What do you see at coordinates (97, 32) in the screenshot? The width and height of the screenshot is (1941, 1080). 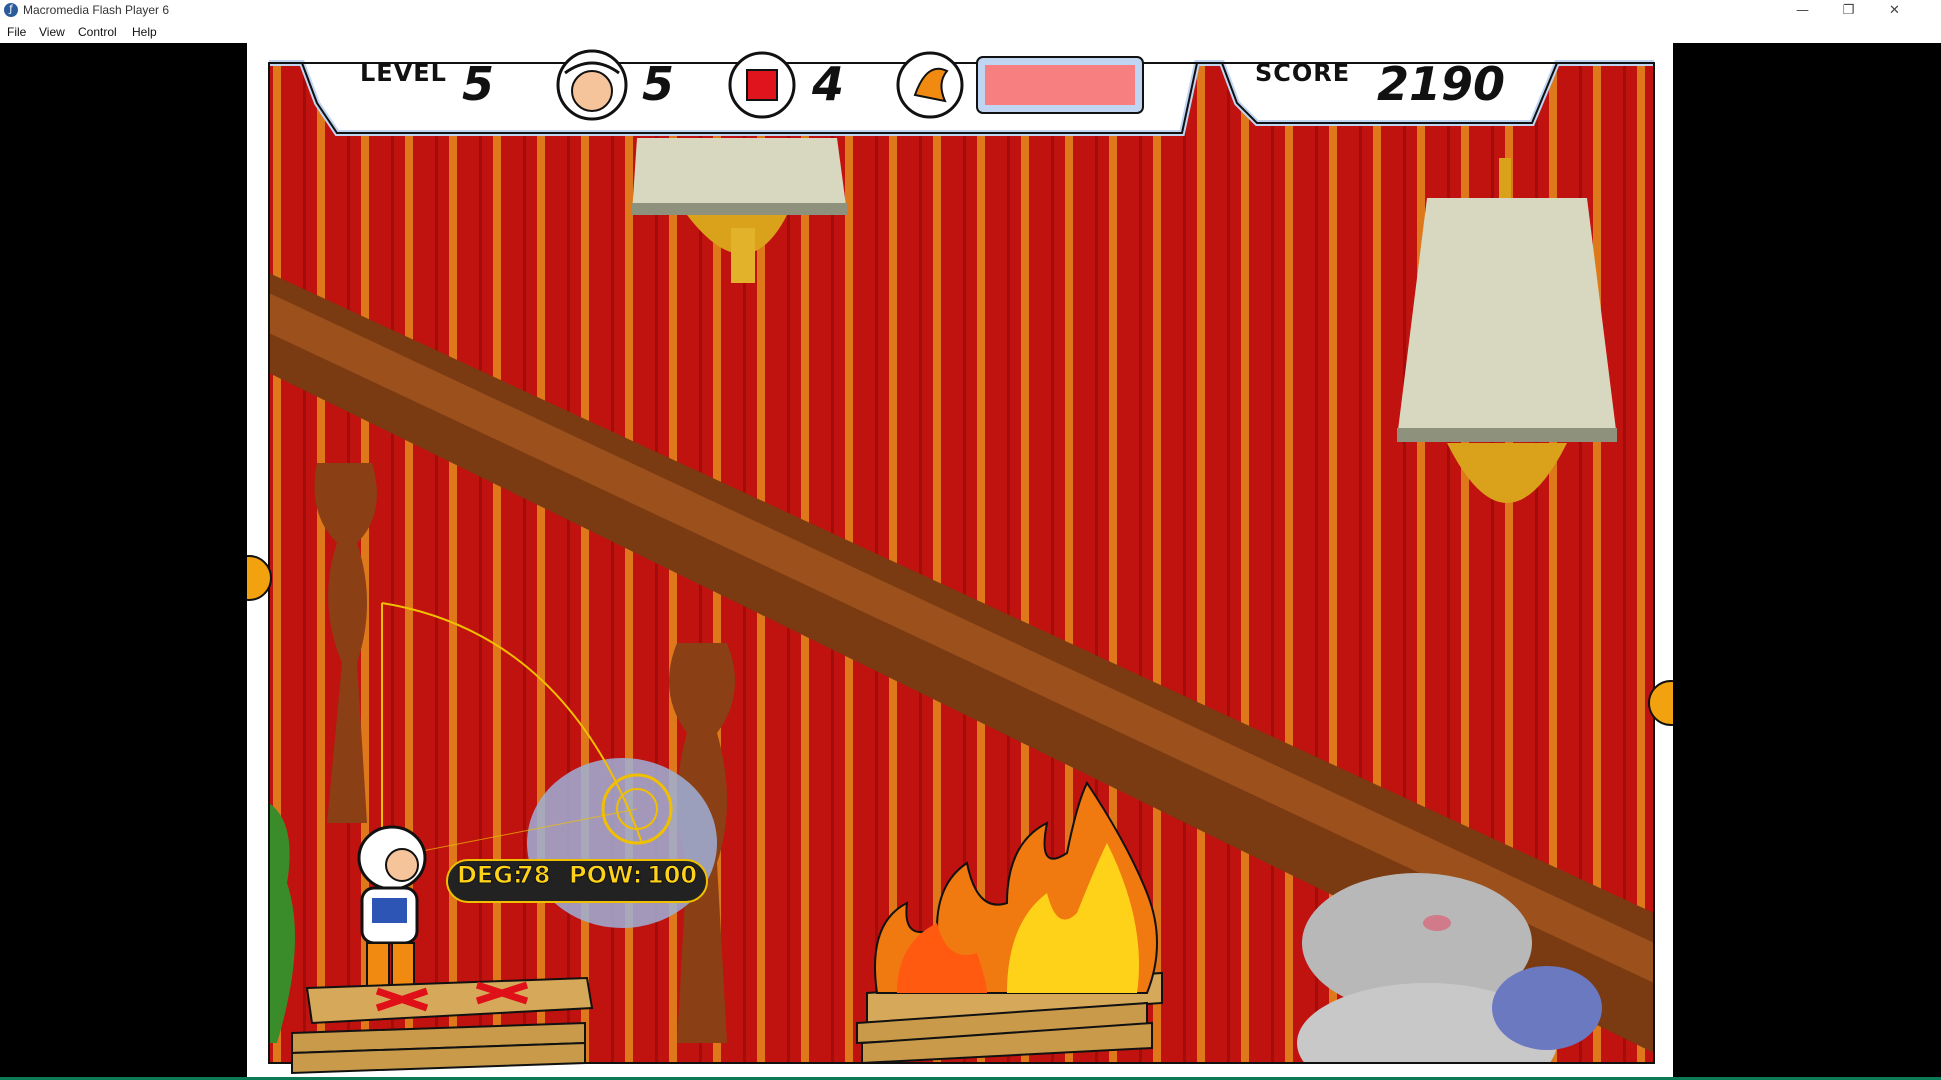 I see `menu-control: Control` at bounding box center [97, 32].